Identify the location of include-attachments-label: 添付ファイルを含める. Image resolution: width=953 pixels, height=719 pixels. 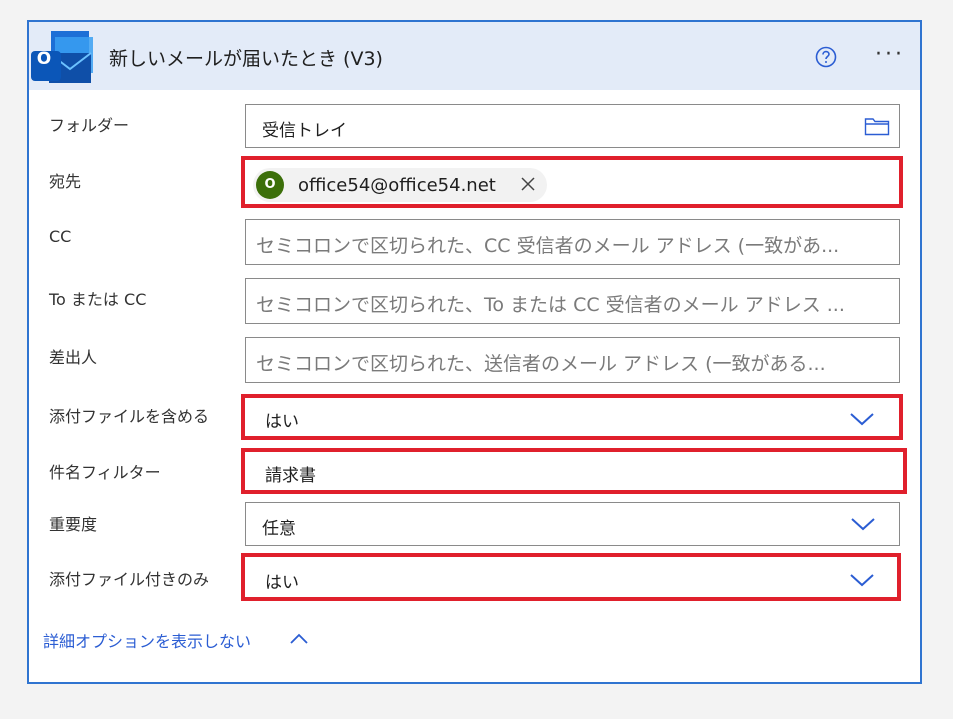
(129, 416).